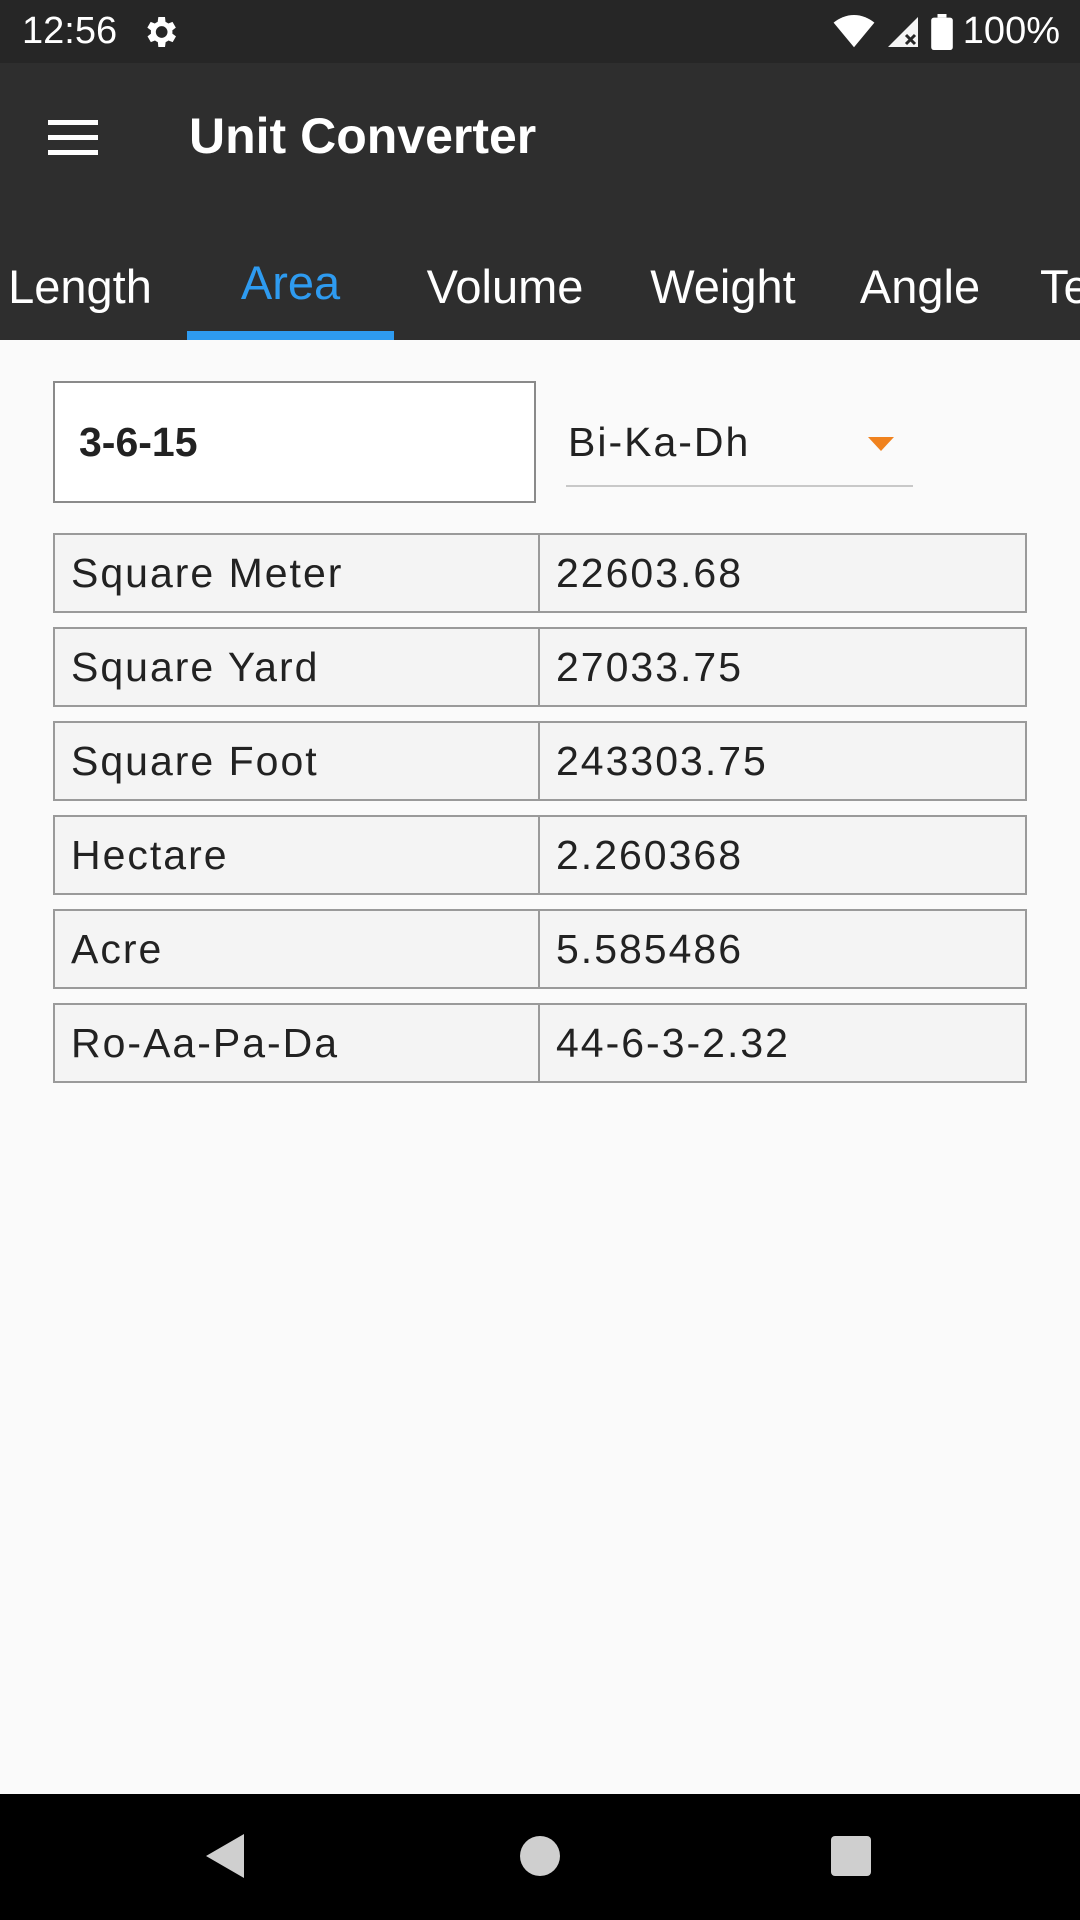 The image size is (1080, 1920). Describe the element at coordinates (920, 286) in the screenshot. I see `tab-angle: Angle` at that location.